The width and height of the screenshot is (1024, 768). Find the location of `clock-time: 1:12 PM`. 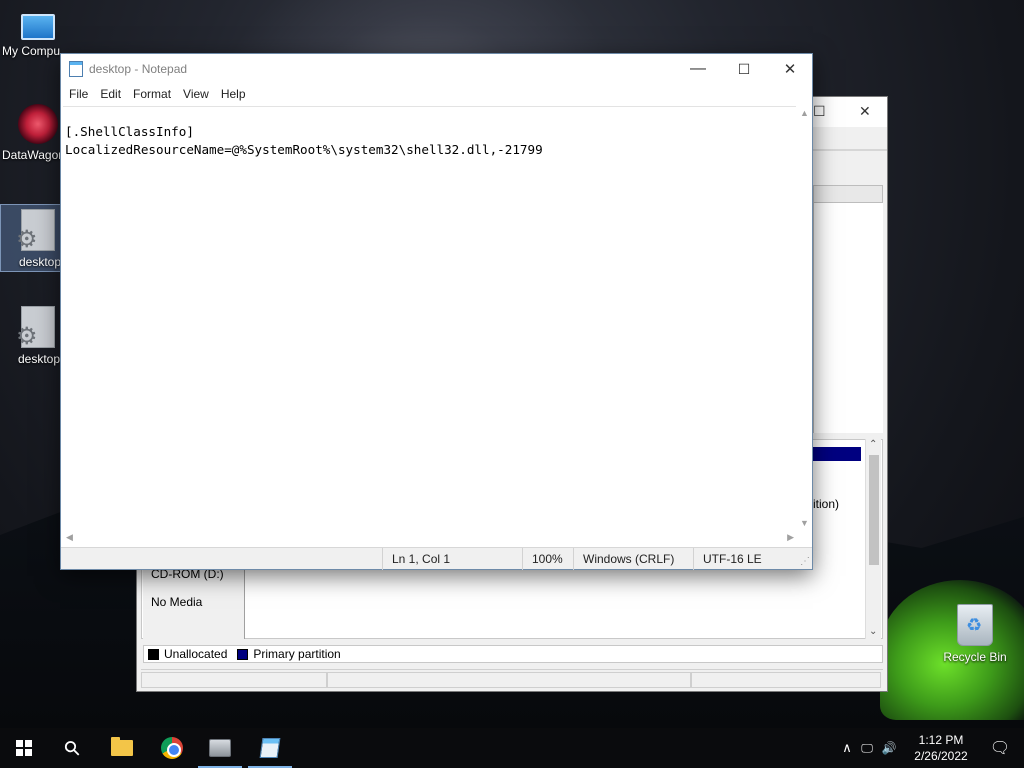

clock-time: 1:12 PM is located at coordinates (941, 740).